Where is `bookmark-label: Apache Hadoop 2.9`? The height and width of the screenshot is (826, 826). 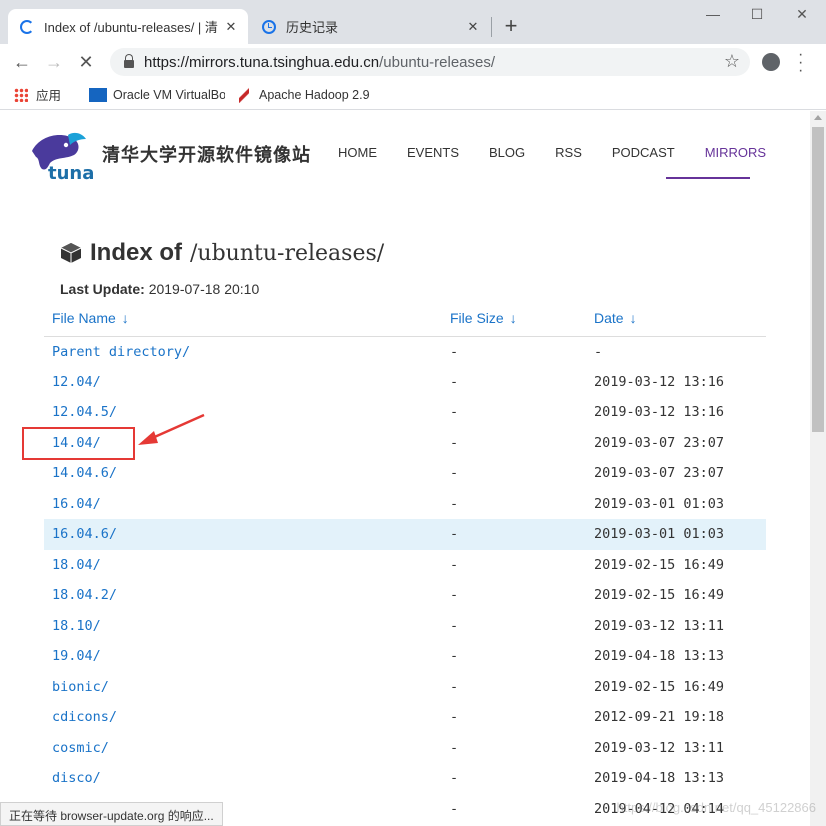
bookmark-label: Apache Hadoop 2.9 is located at coordinates (314, 94).